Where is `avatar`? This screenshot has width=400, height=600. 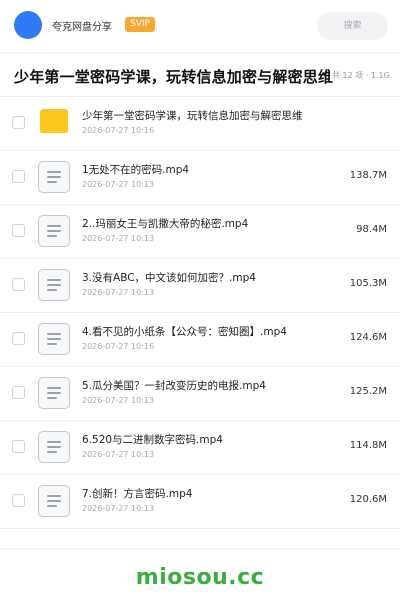 avatar is located at coordinates (28, 25).